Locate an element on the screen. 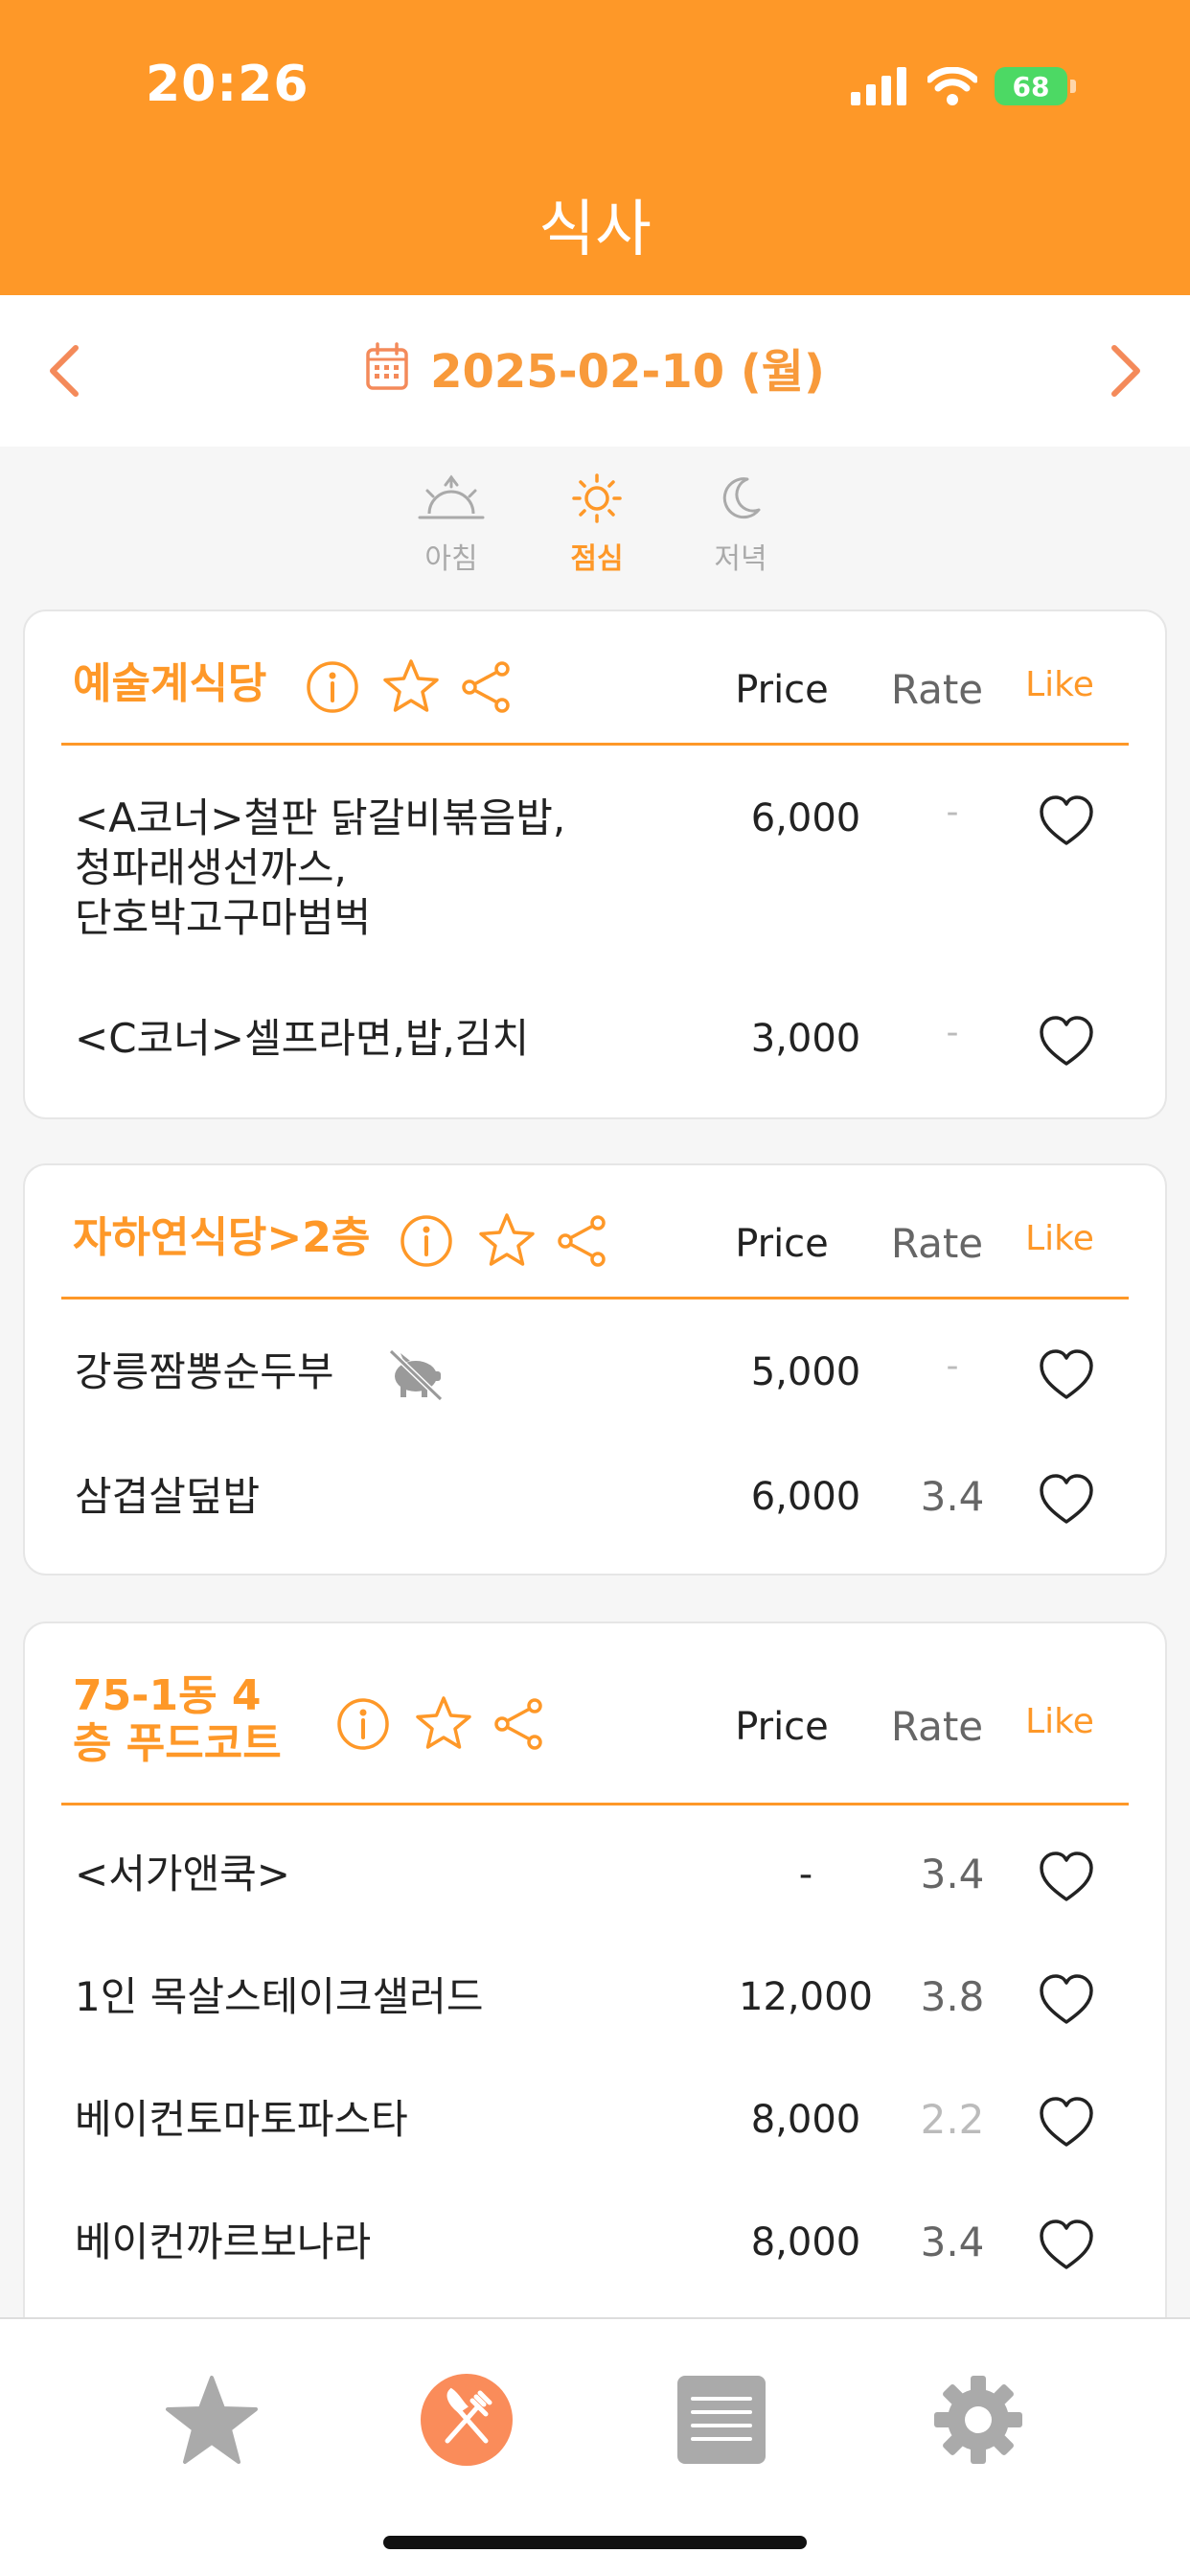  calendar-icon is located at coordinates (387, 366).